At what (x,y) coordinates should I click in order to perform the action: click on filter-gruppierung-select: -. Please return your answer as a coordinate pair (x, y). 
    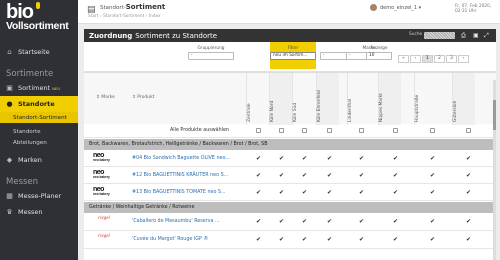
    Looking at the image, I should click on (211, 56).